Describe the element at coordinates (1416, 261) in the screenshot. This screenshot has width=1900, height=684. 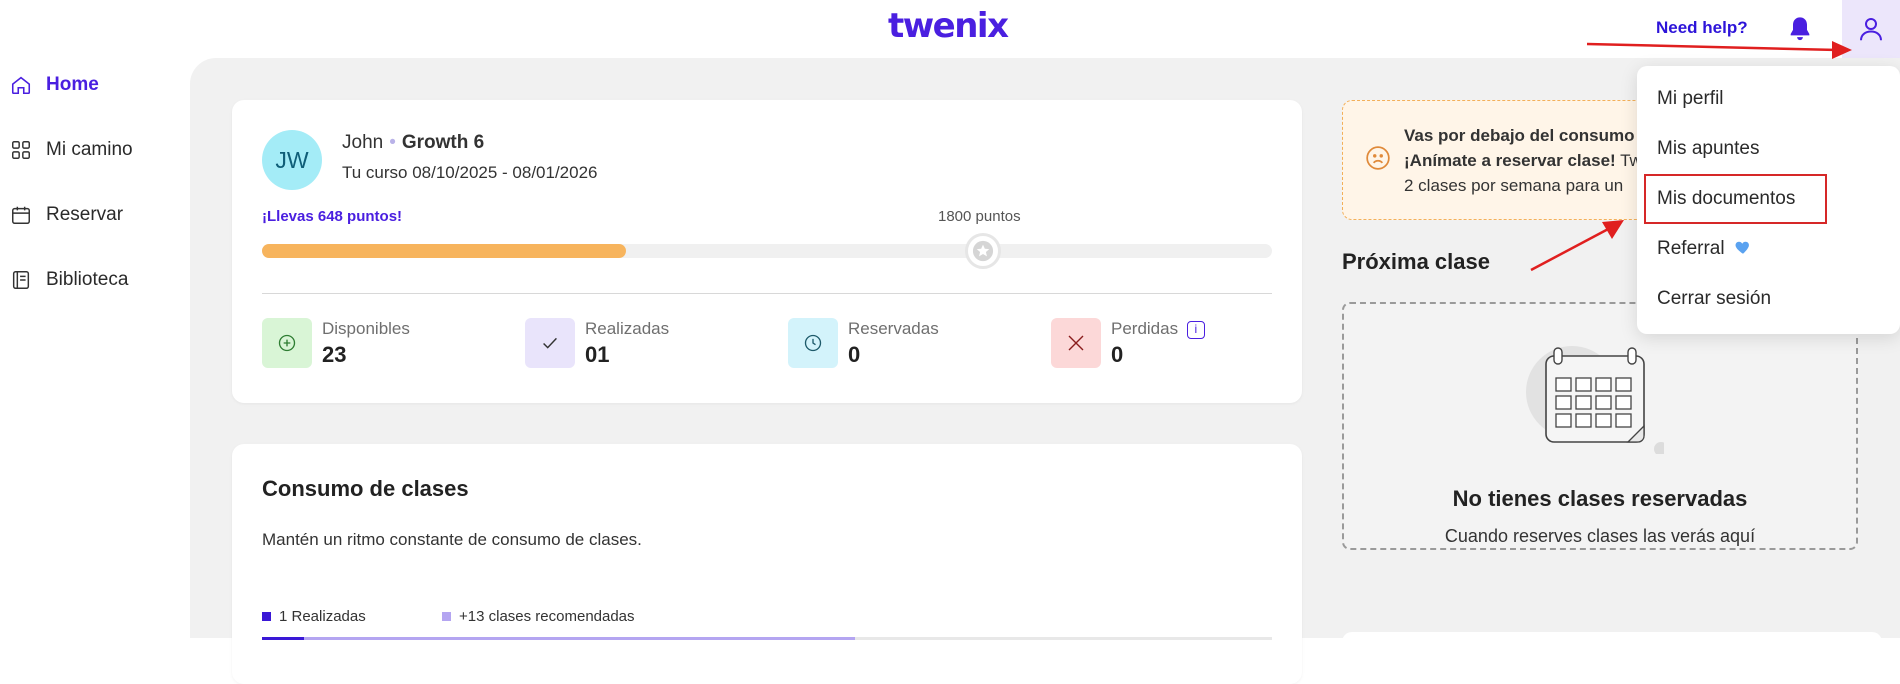
I see `next-class-title: Próxima clase` at that location.